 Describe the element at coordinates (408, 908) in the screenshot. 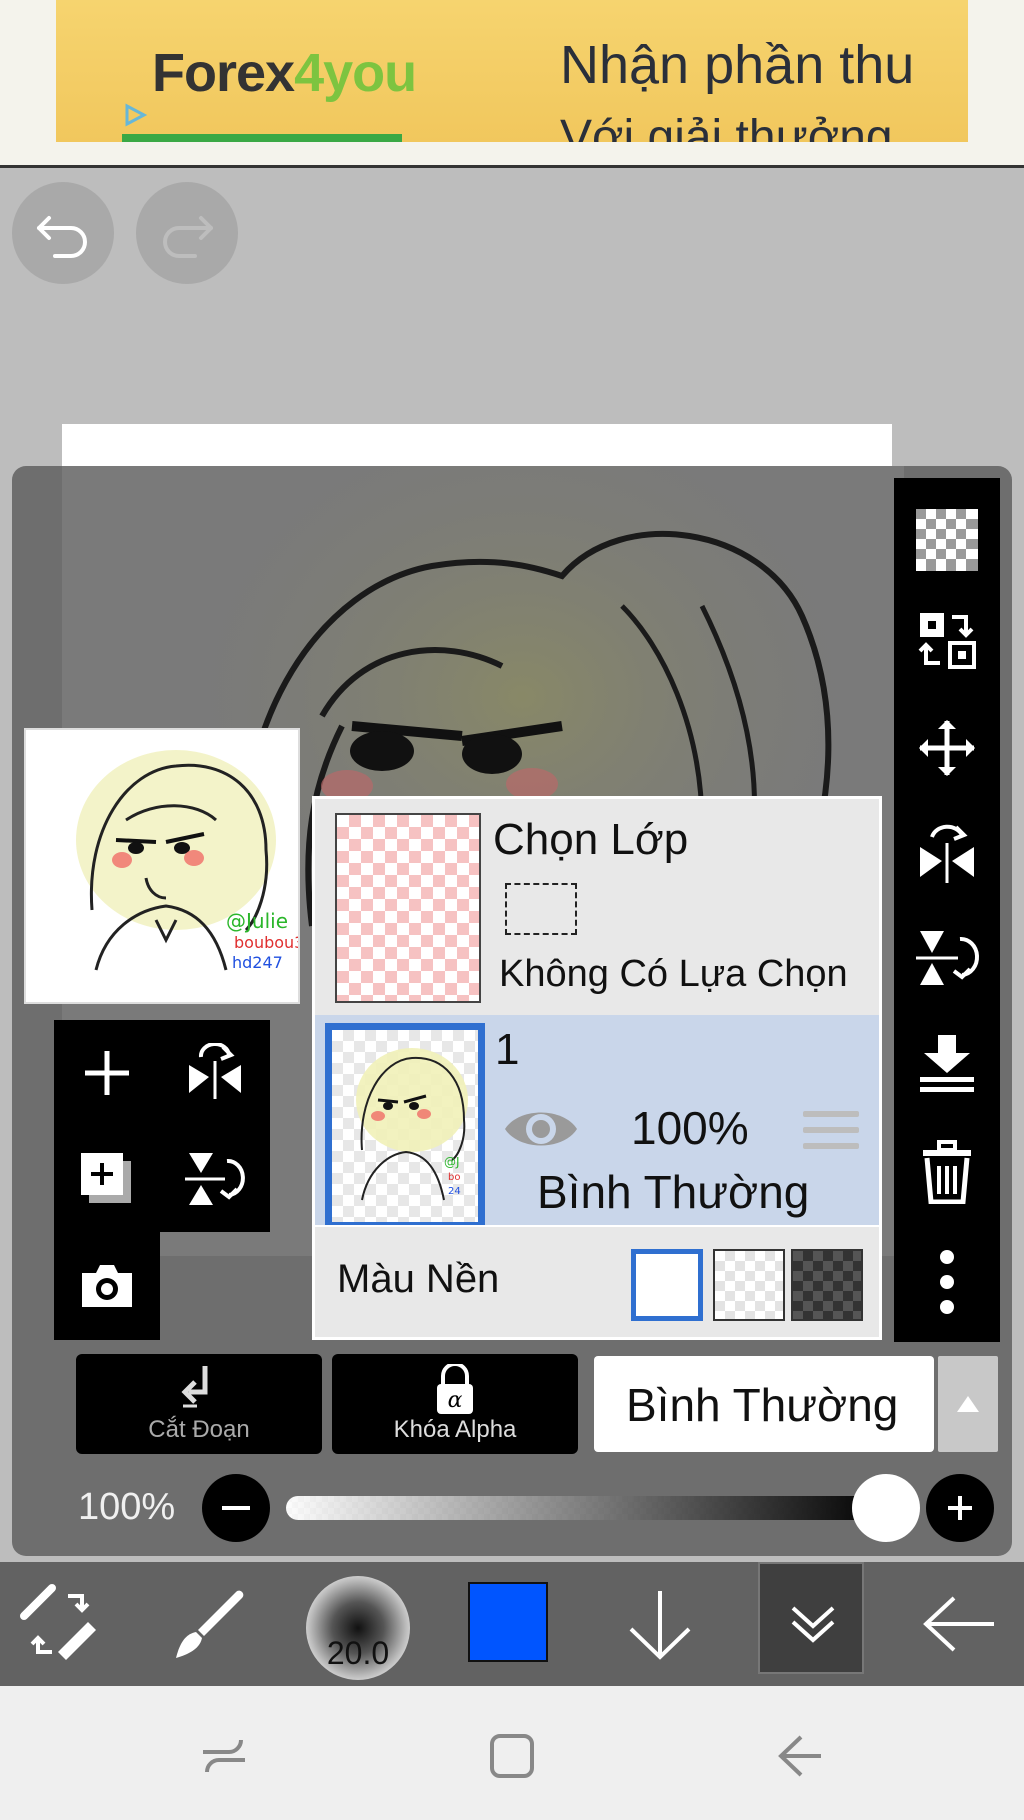

I see `selection-thumbnail` at that location.